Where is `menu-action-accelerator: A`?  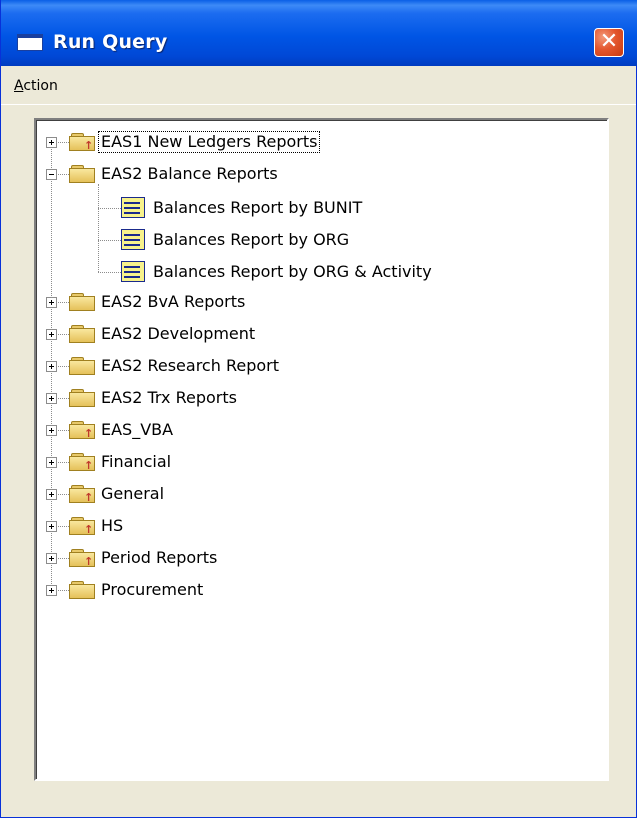 menu-action-accelerator: A is located at coordinates (19, 86).